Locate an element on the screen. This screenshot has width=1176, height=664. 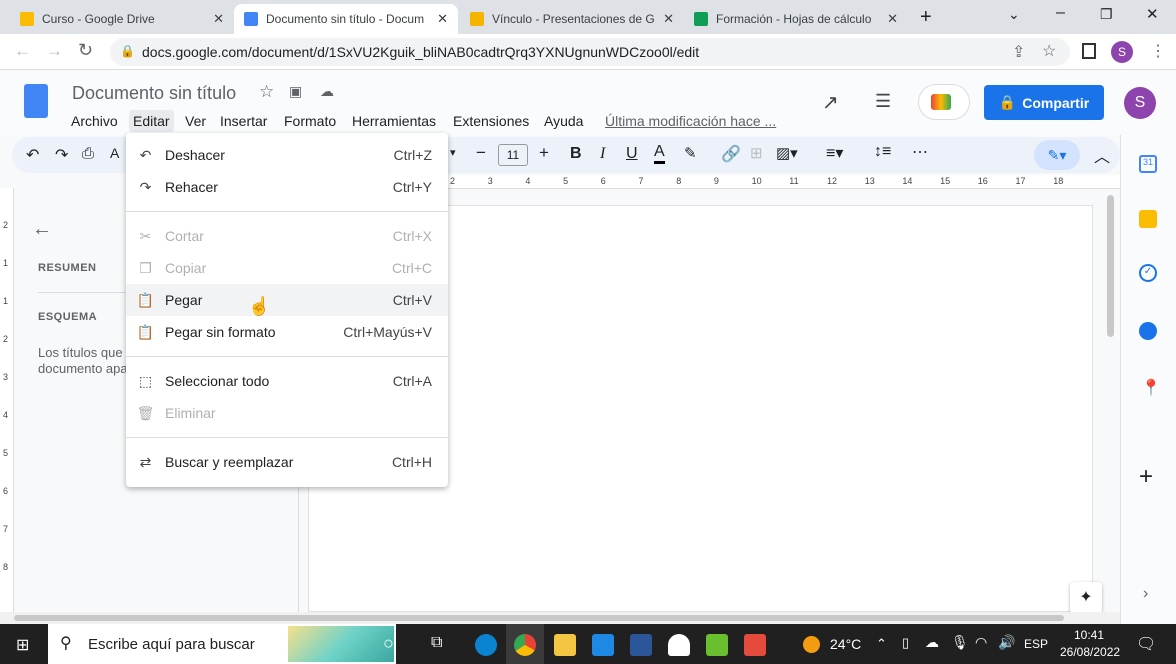
word-icon is located at coordinates (641, 645).